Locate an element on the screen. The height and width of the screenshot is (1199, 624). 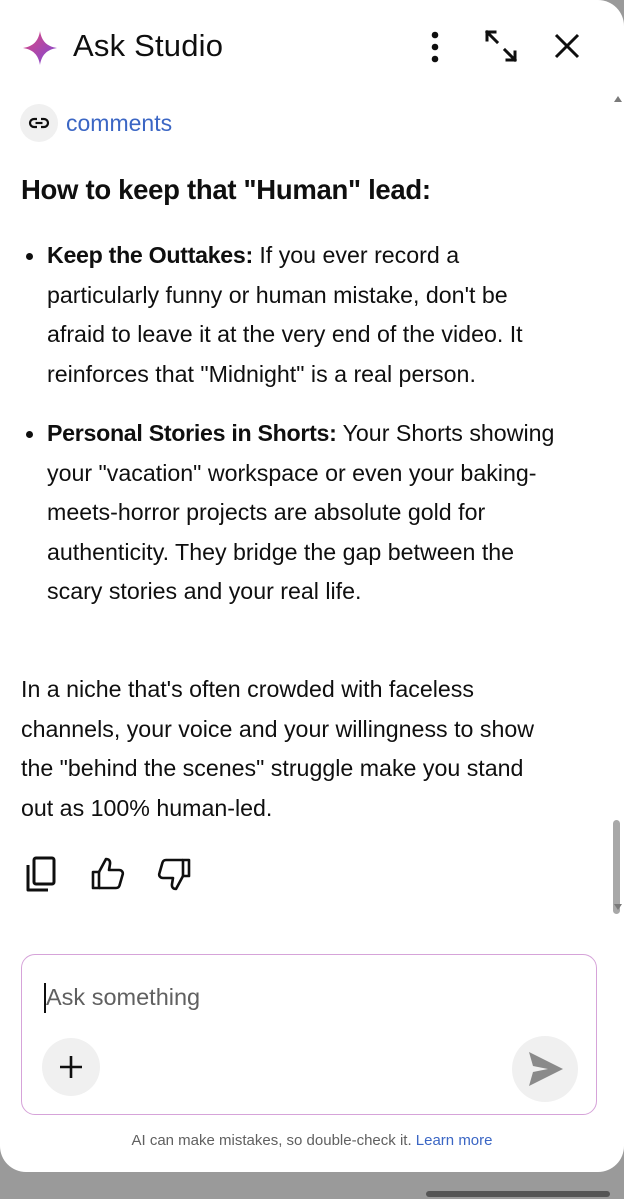
source-link-chip: comments is located at coordinates (96, 123).